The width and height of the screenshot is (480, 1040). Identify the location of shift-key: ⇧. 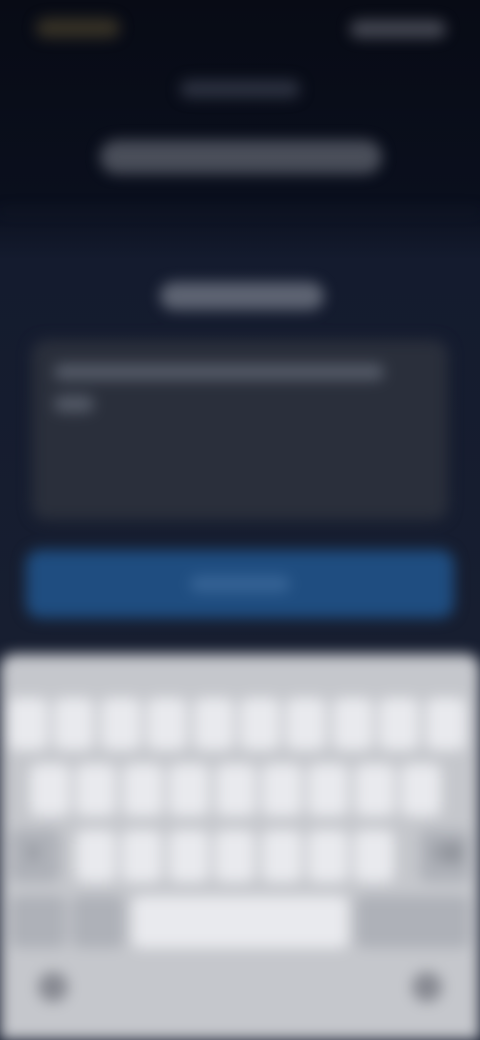
(35, 856).